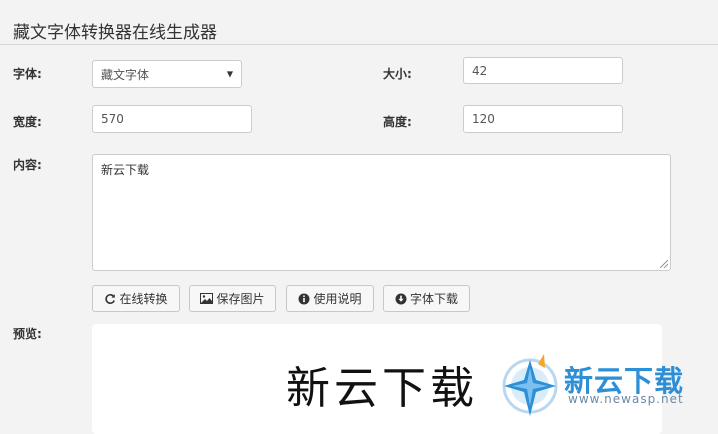  I want to click on convert-button: 在线转换, so click(136, 298).